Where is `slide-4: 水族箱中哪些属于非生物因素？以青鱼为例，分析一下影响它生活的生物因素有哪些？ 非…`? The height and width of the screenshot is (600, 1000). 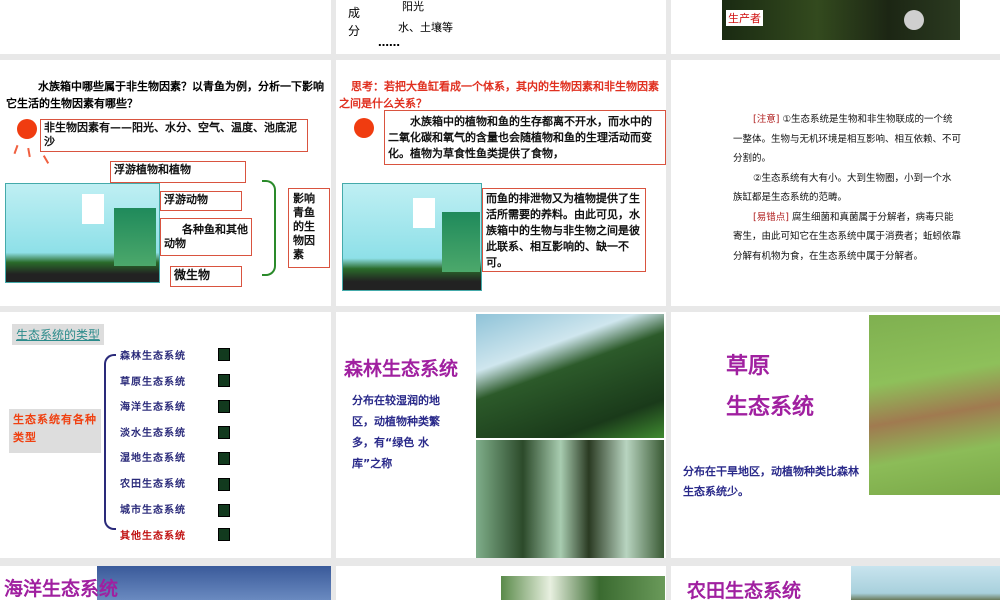 slide-4: 水族箱中哪些属于非生物因素？以青鱼为例，分析一下影响它生活的生物因素有哪些？ 非… is located at coordinates (165, 183).